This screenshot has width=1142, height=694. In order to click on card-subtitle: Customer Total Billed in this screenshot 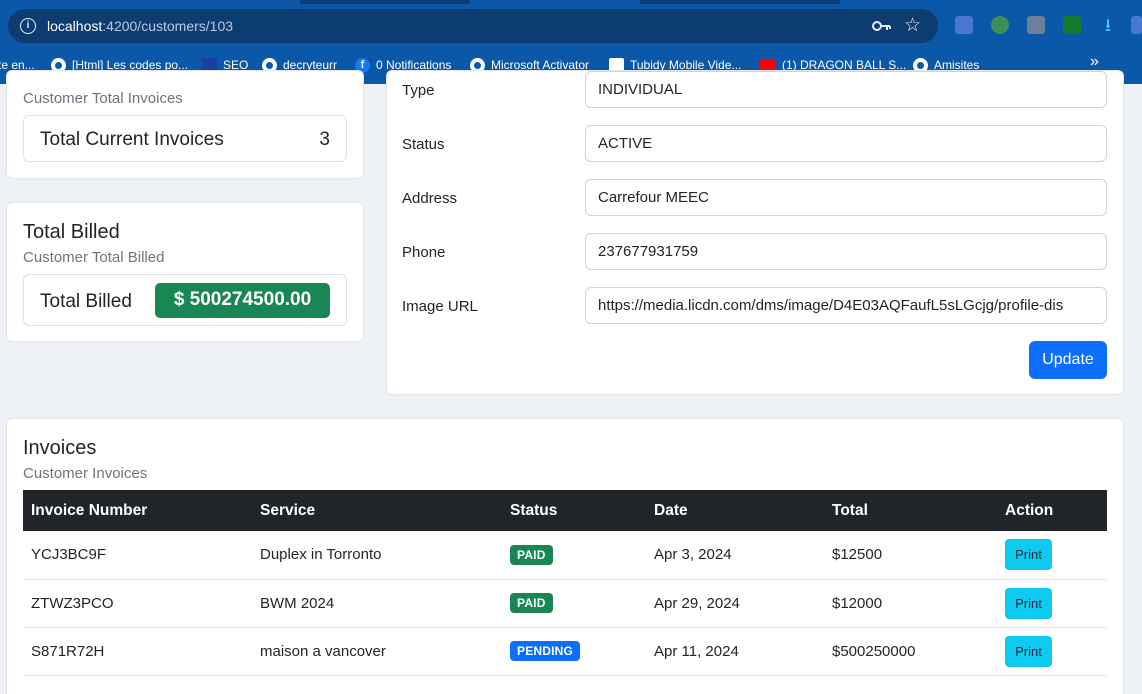, I will do `click(94, 257)`.